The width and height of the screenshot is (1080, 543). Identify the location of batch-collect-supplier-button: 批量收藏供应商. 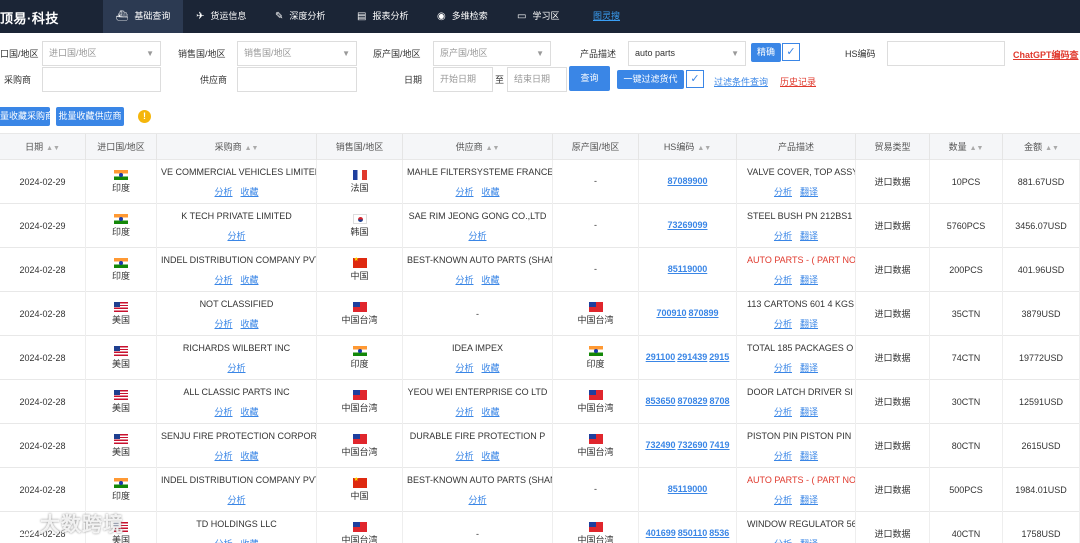
(90, 116).